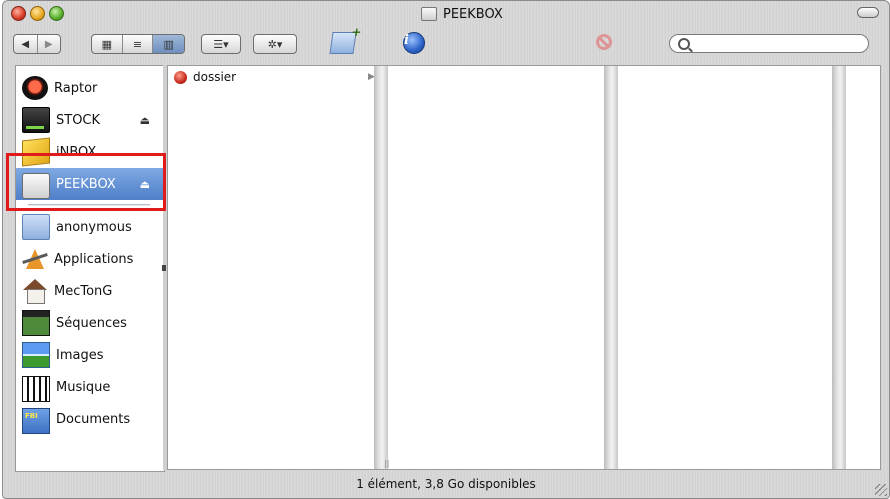  What do you see at coordinates (429, 14) in the screenshot?
I see `volume-icon` at bounding box center [429, 14].